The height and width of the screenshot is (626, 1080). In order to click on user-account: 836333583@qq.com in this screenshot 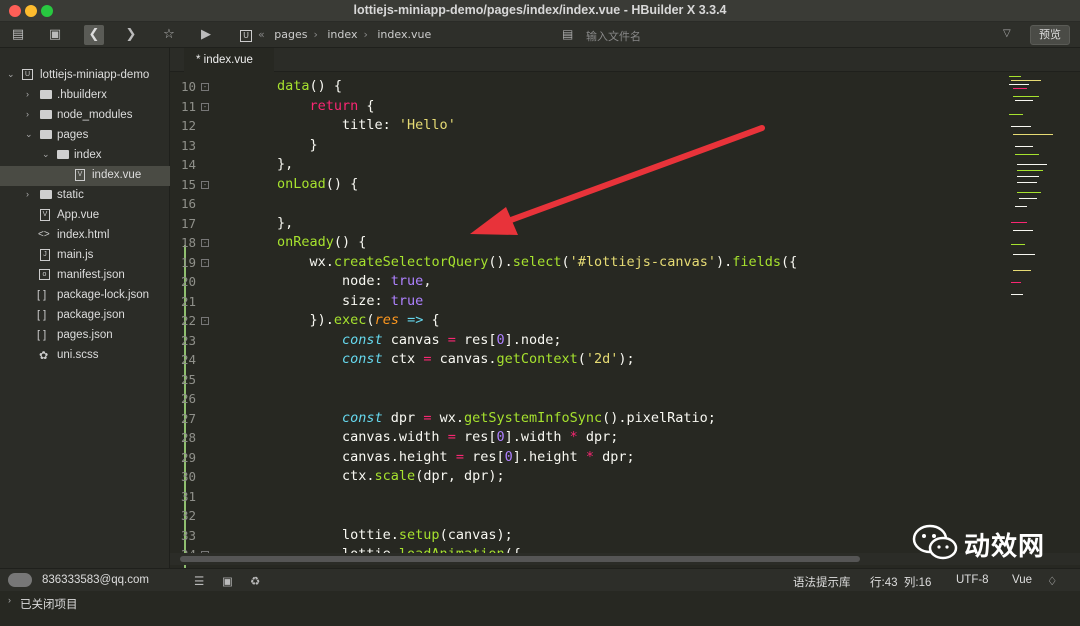, I will do `click(95, 580)`.